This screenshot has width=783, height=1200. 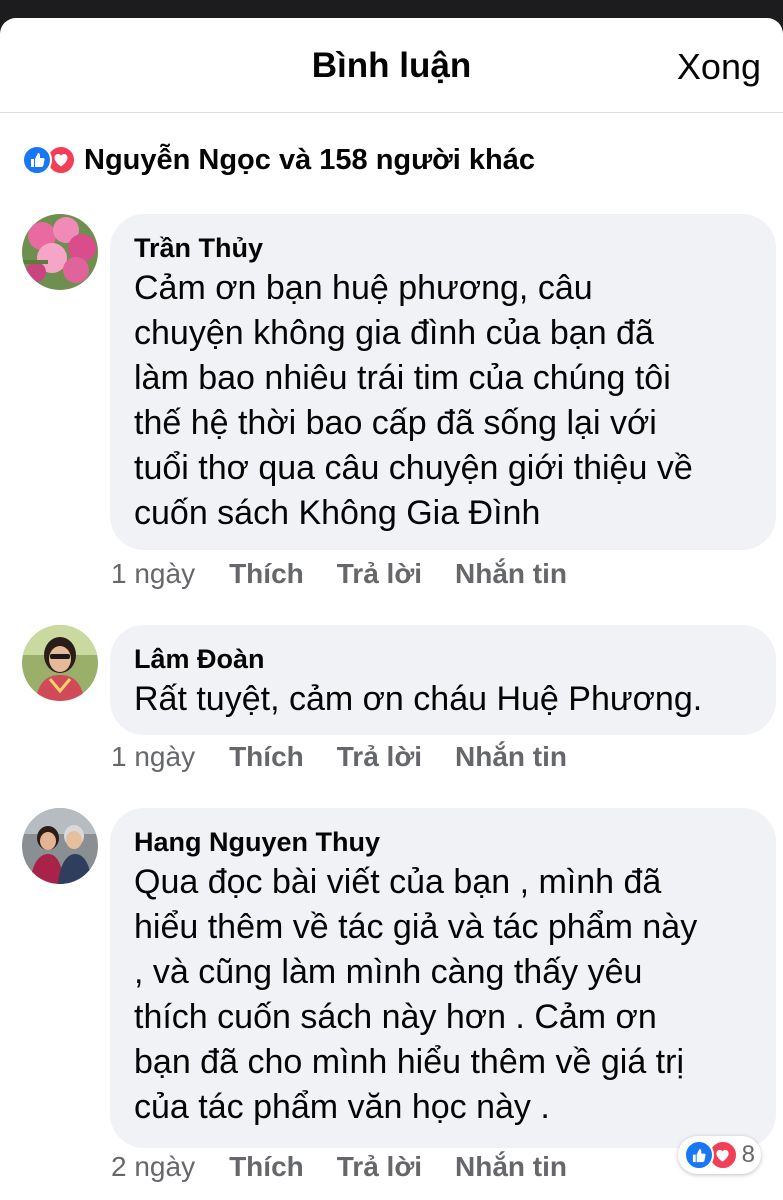 What do you see at coordinates (418, 699) in the screenshot?
I see `comment-text: Rất tuyệt, cảm ơn cháu Huệ Phương.` at bounding box center [418, 699].